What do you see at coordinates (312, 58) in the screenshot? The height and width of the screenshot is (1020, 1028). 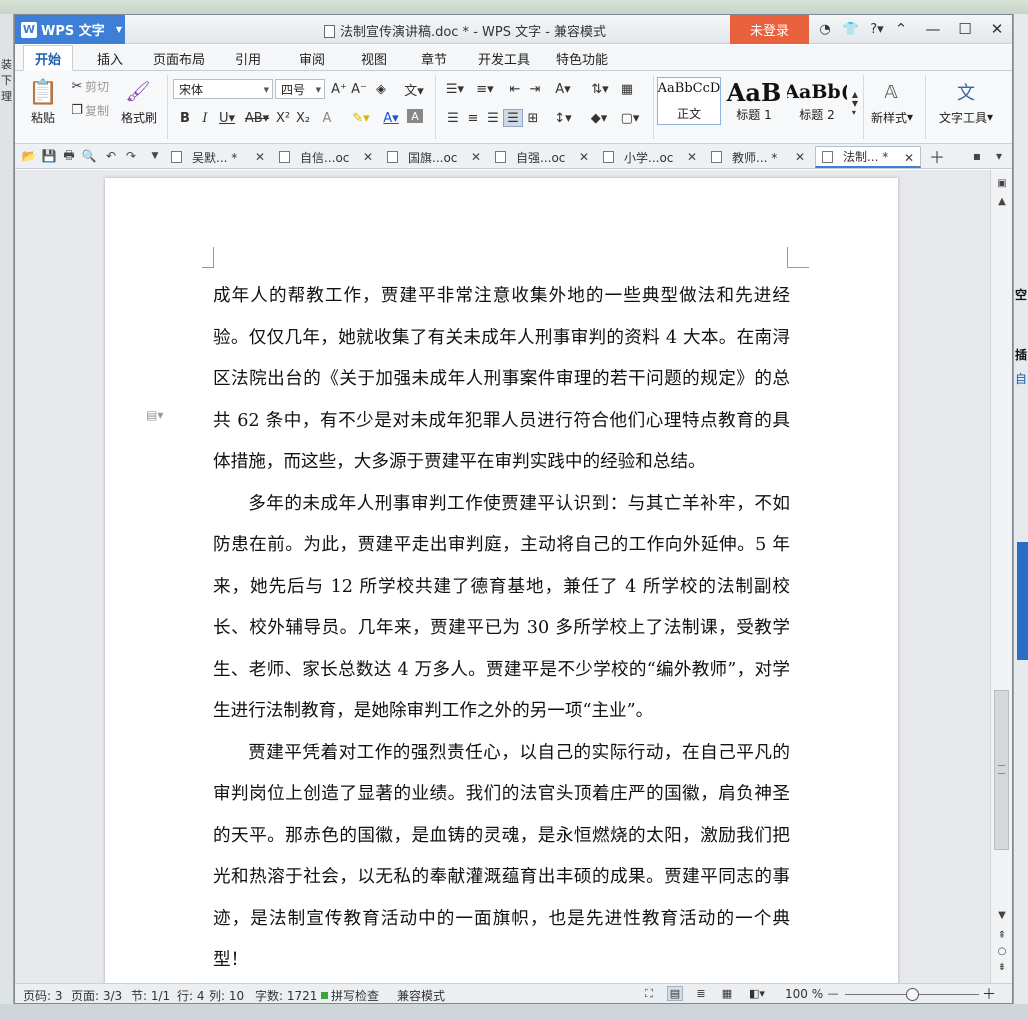 I see `tab-review: 审阅` at bounding box center [312, 58].